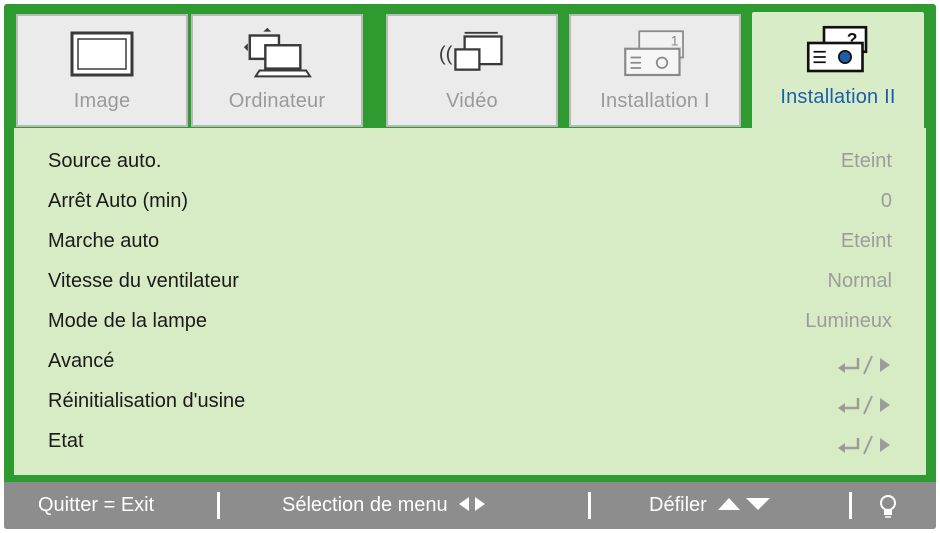 The width and height of the screenshot is (940, 533). I want to click on tab-label: Installation II, so click(838, 97).